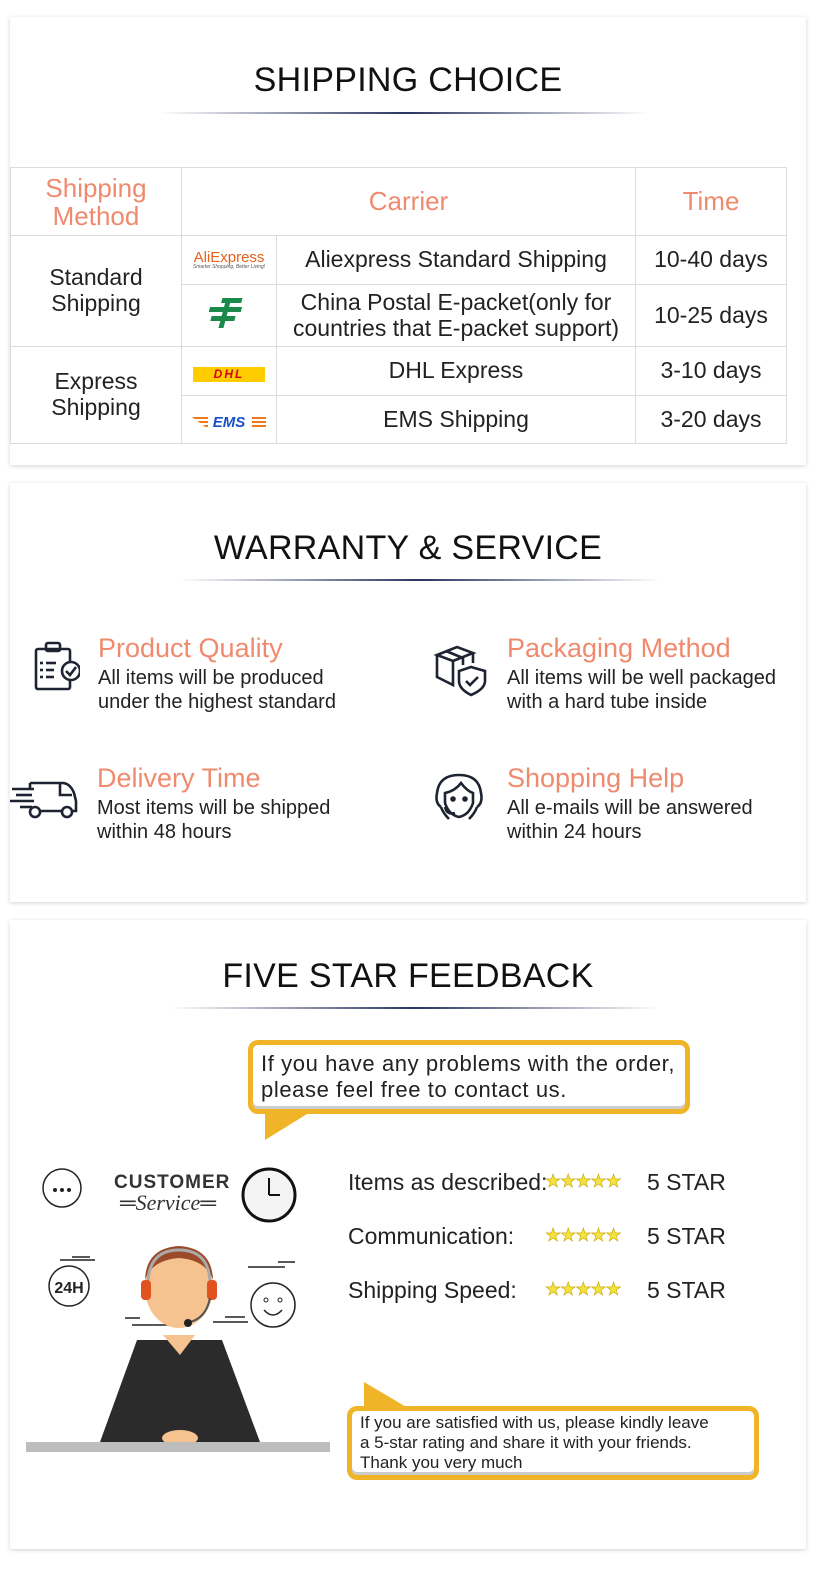 The image size is (816, 1583). What do you see at coordinates (62, 1188) in the screenshot?
I see `chat-bubble-icon` at bounding box center [62, 1188].